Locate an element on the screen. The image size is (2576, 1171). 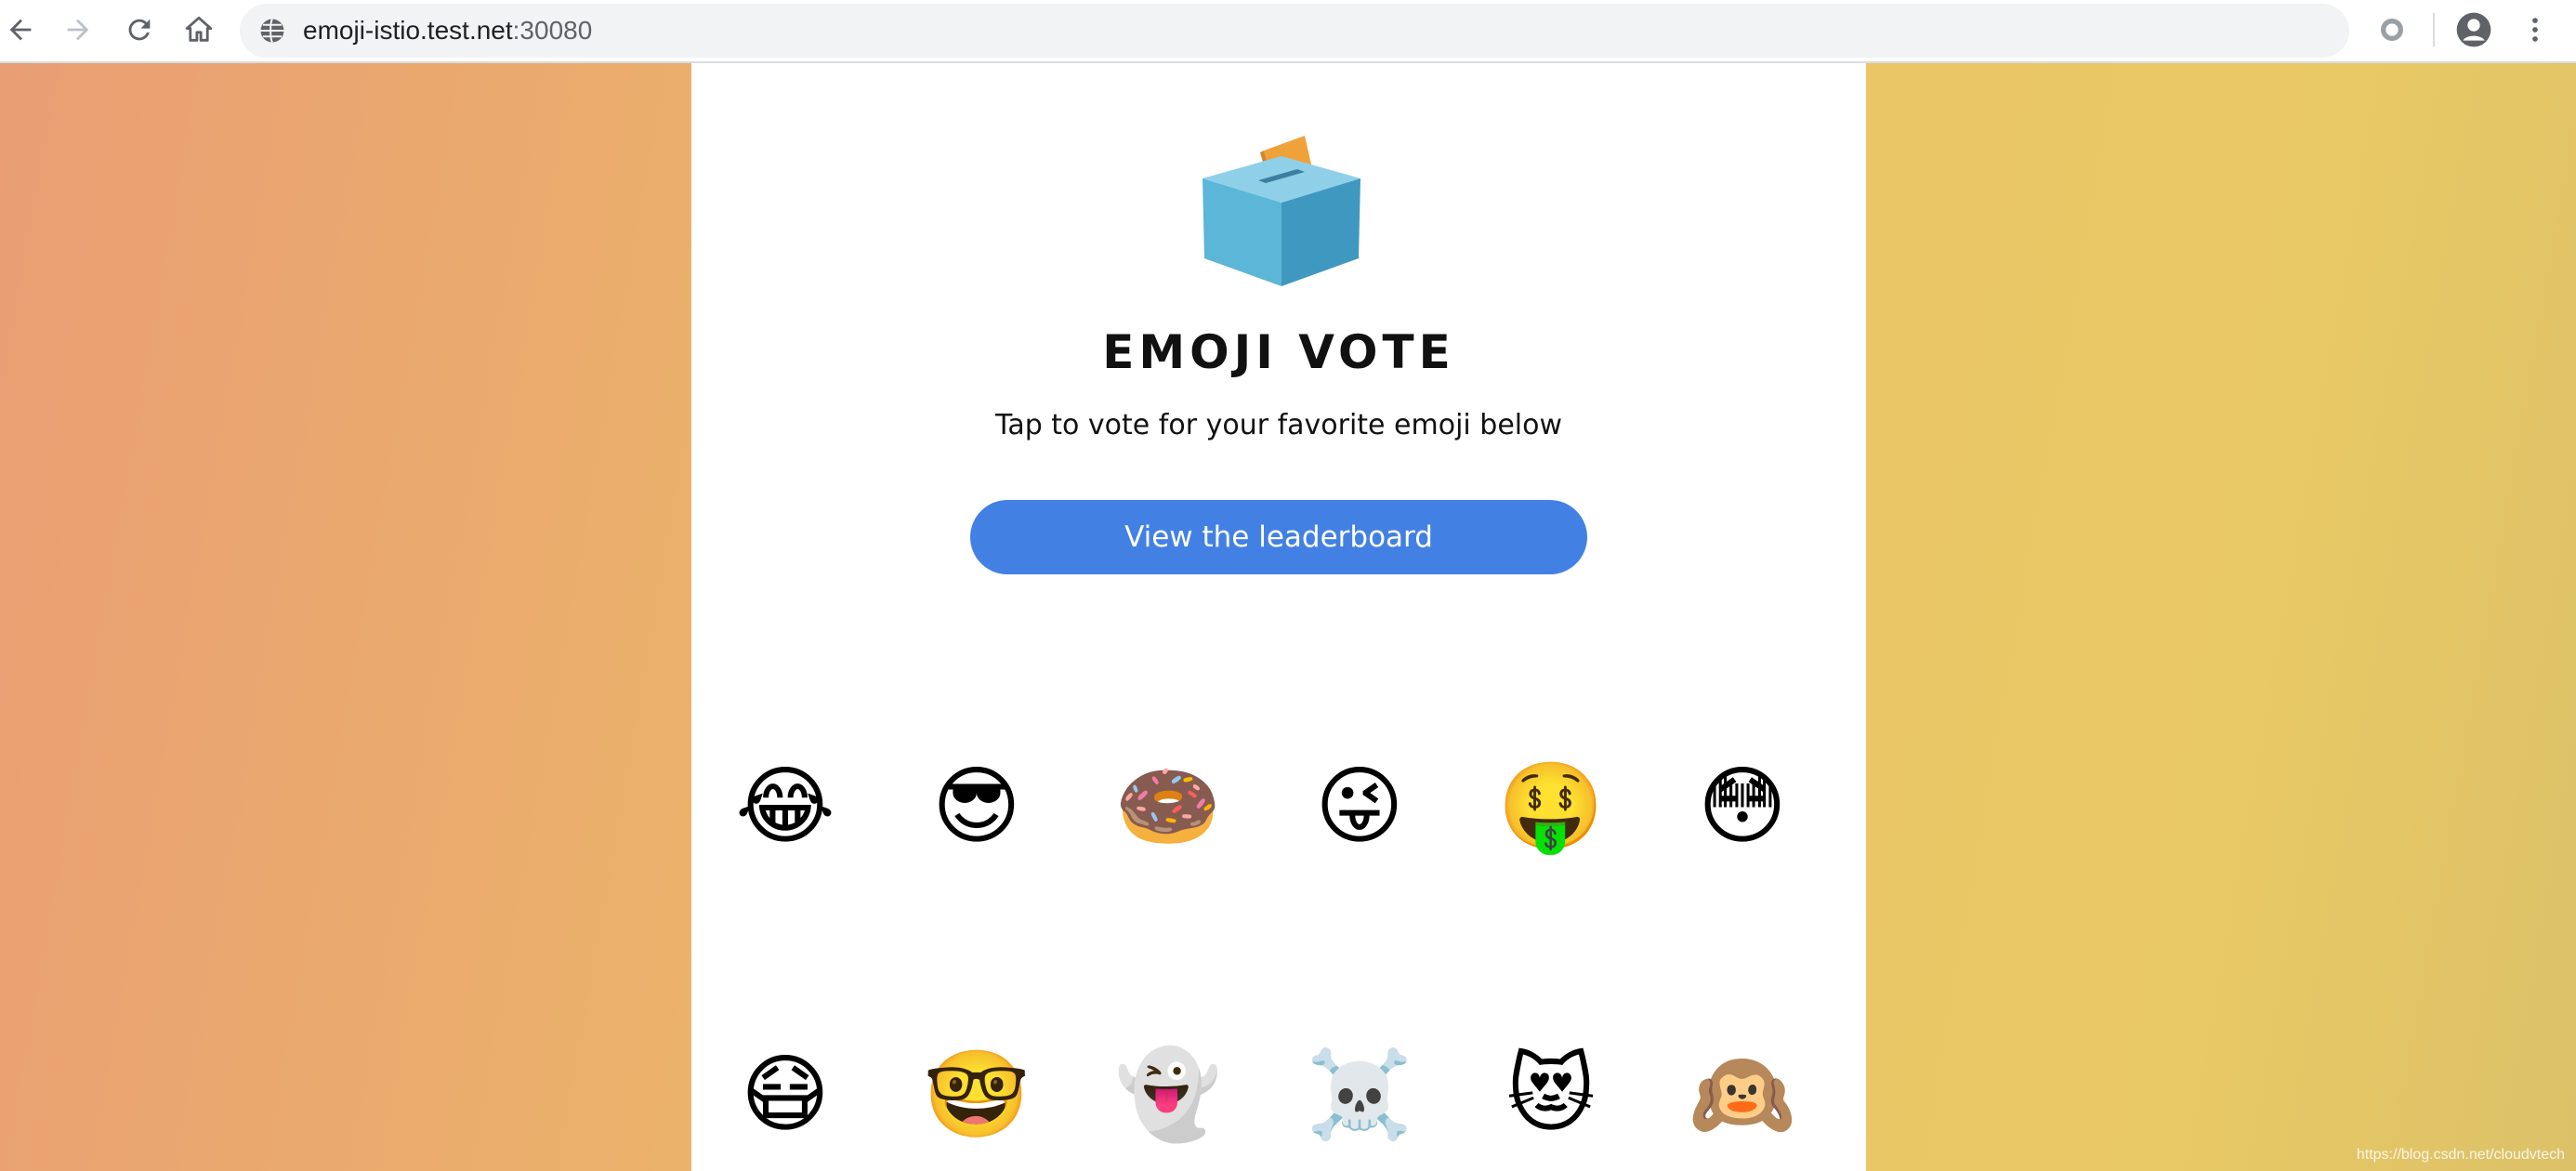
emoji-vote-option: 🤑 is located at coordinates (1551, 807).